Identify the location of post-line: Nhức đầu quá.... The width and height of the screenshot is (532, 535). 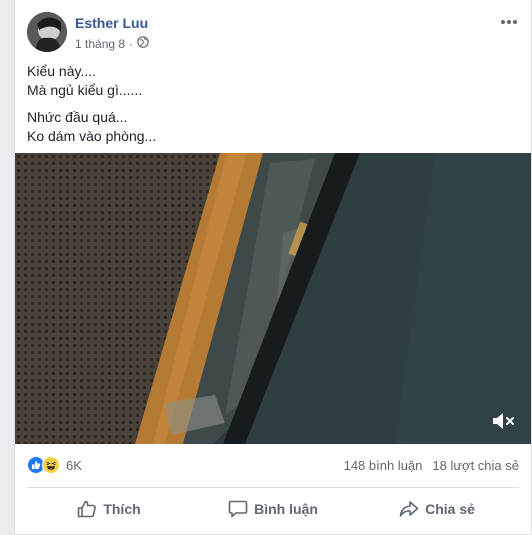
(77, 117).